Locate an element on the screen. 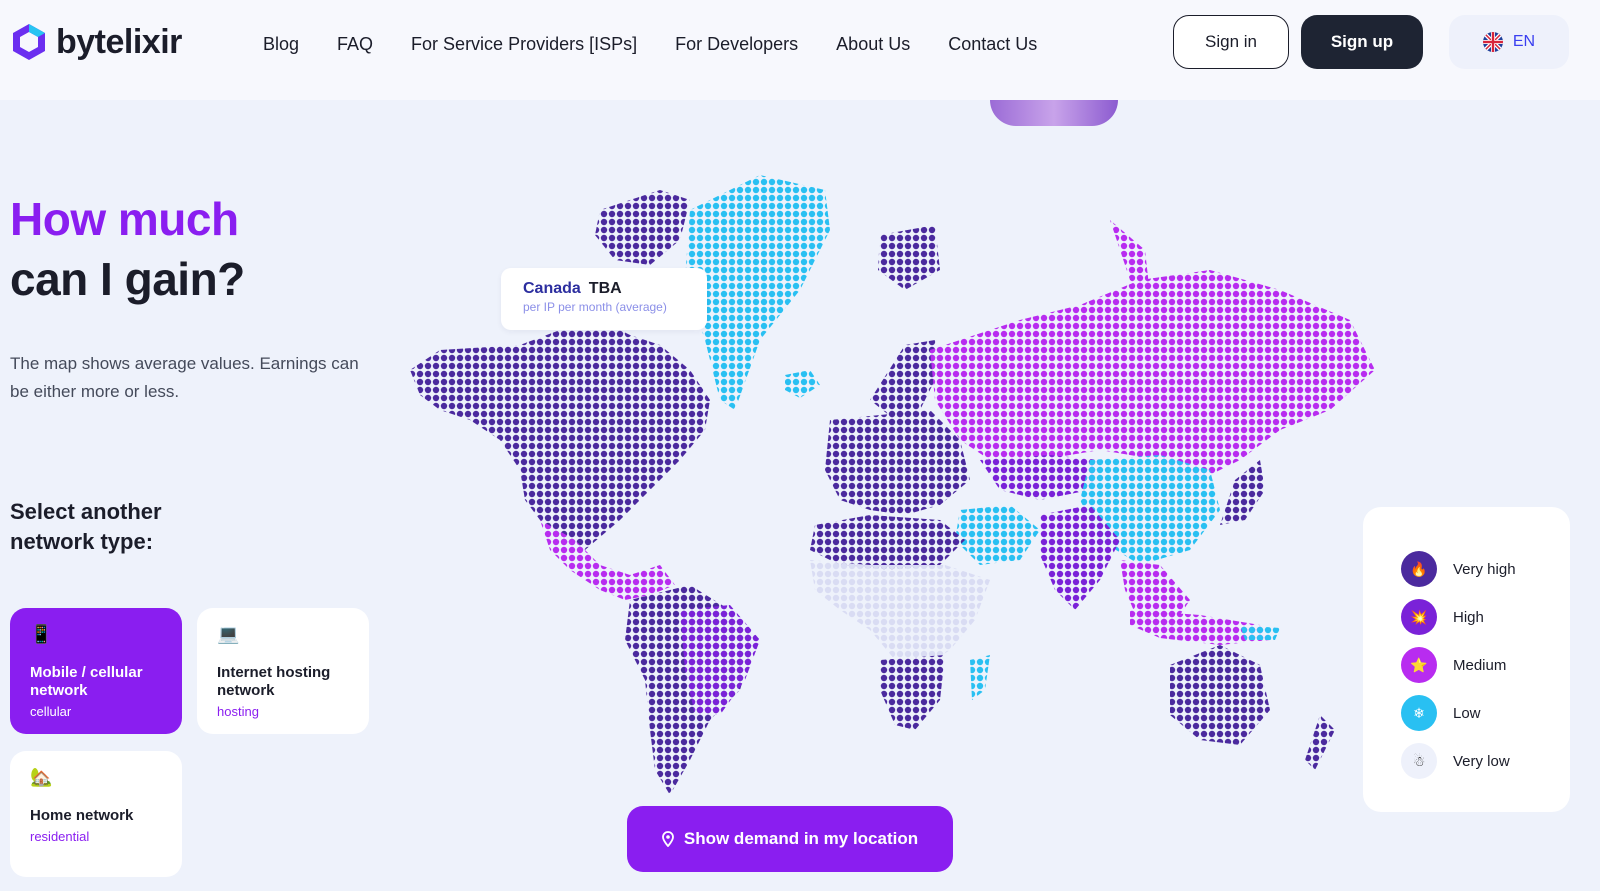  legend-label: Very high is located at coordinates (1484, 569).